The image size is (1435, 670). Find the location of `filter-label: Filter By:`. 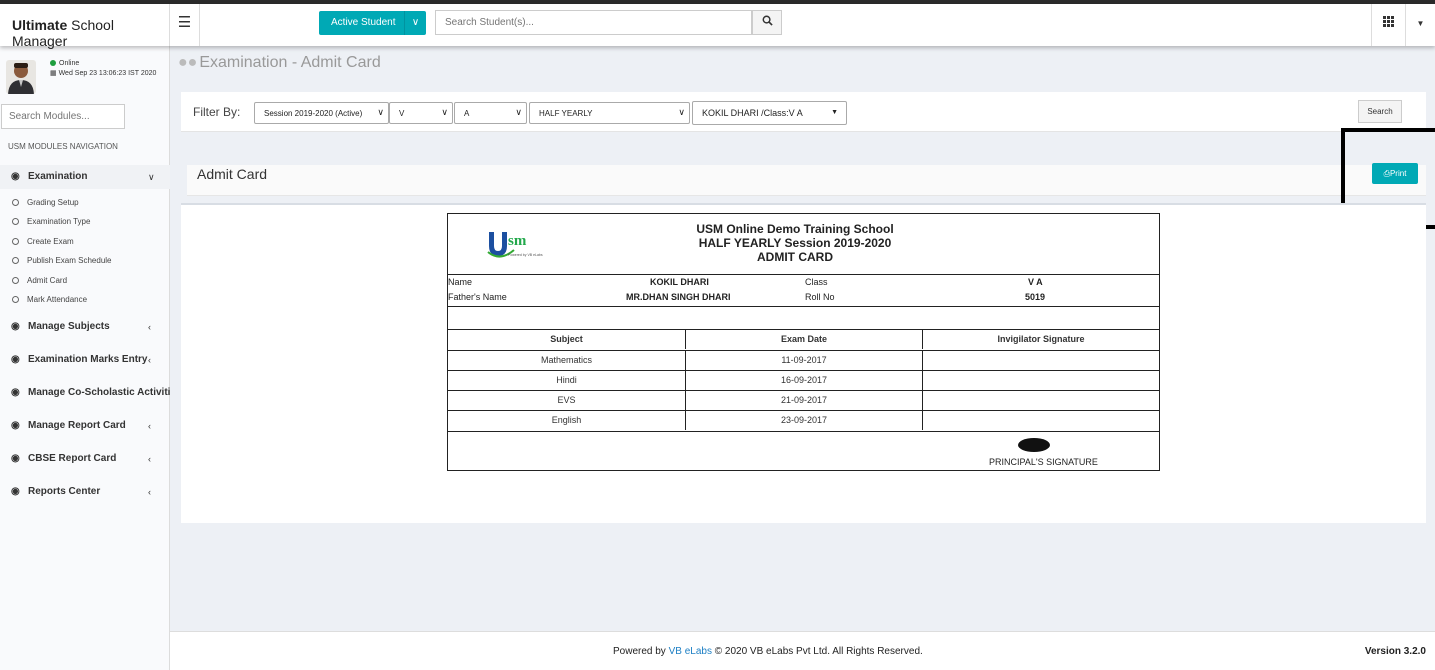

filter-label: Filter By: is located at coordinates (217, 112).